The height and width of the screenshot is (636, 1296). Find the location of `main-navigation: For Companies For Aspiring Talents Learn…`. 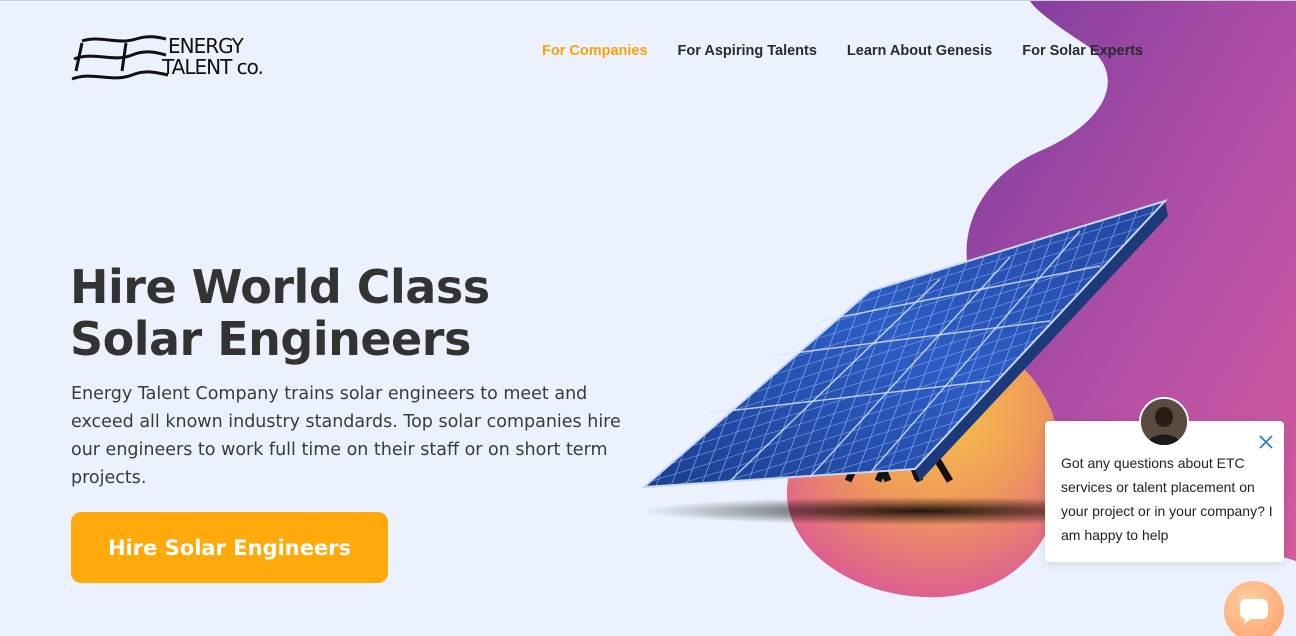

main-navigation: For Companies For Aspiring Talents Learn… is located at coordinates (842, 51).